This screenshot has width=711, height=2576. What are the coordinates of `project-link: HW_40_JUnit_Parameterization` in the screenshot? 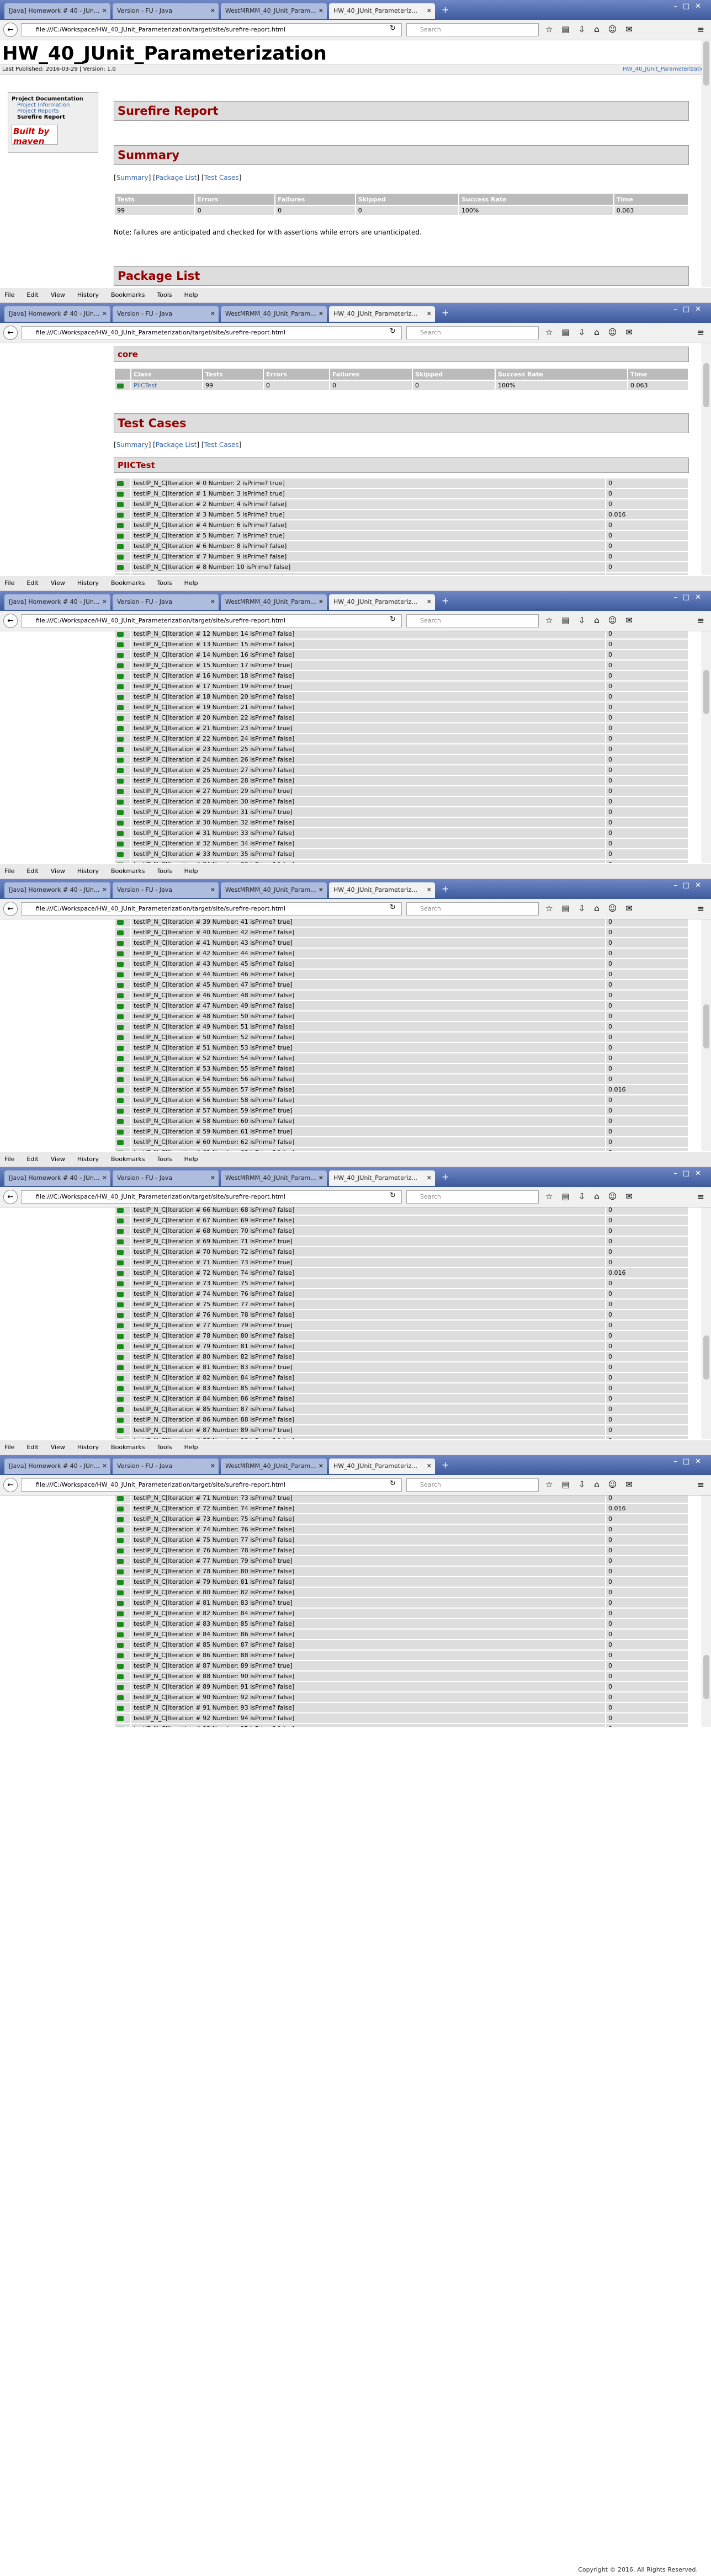 It's located at (665, 69).